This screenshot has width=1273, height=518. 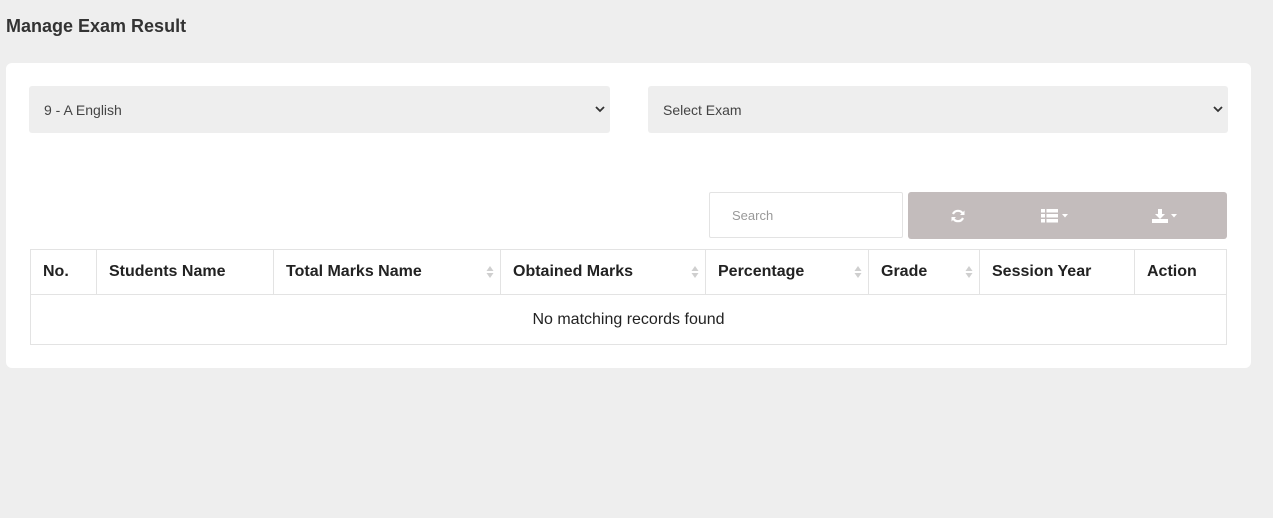 I want to click on empty-table-message: No matching records found, so click(x=628, y=319).